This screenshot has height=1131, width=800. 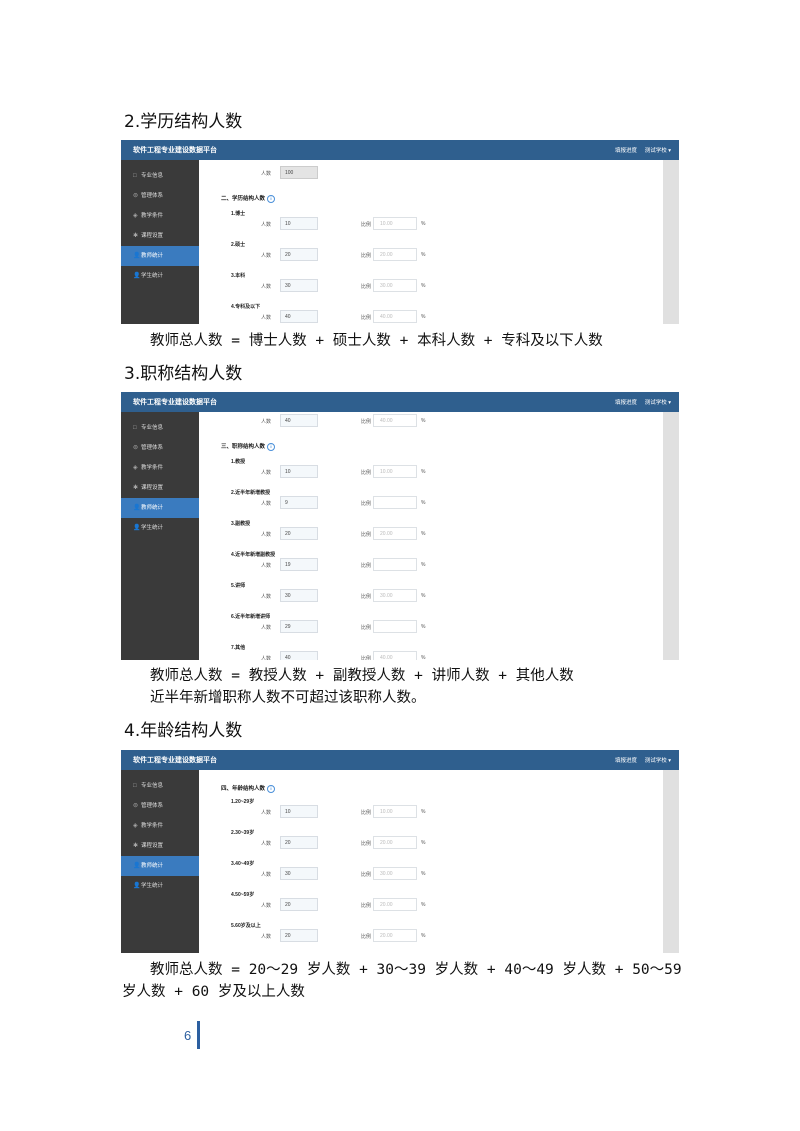 What do you see at coordinates (395, 223) in the screenshot?
I see `ratio-field: 10.00` at bounding box center [395, 223].